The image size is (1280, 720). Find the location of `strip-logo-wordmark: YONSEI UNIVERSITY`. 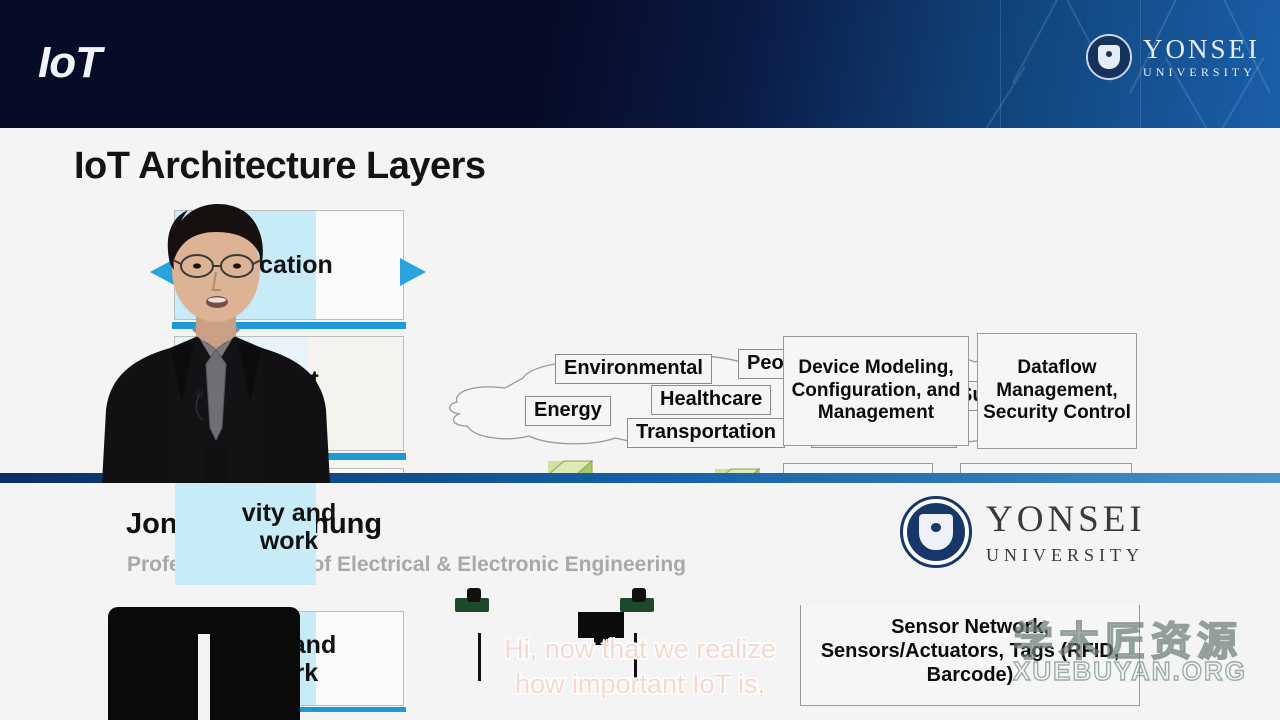

strip-logo-wordmark: YONSEI UNIVERSITY is located at coordinates (1066, 532).